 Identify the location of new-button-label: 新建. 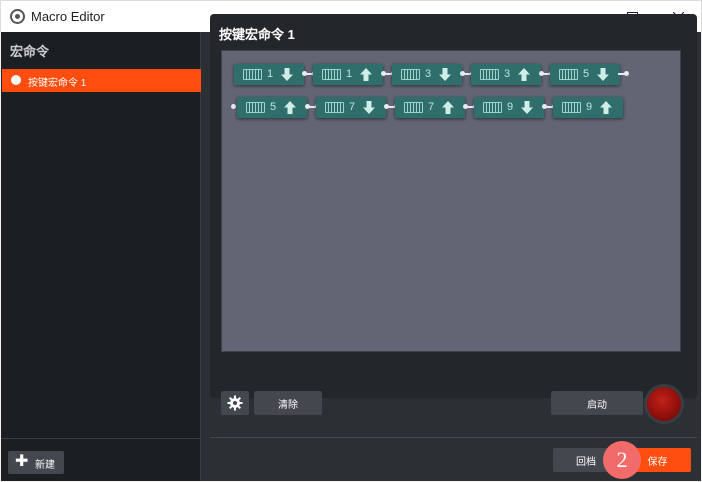
(45, 465).